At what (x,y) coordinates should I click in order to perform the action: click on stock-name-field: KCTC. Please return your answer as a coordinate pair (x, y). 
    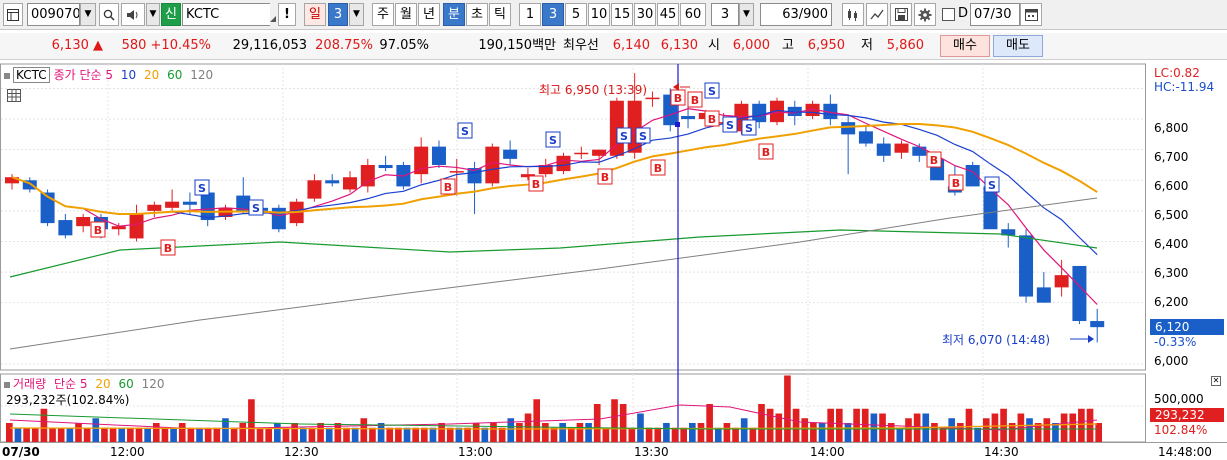
    Looking at the image, I should click on (226, 14).